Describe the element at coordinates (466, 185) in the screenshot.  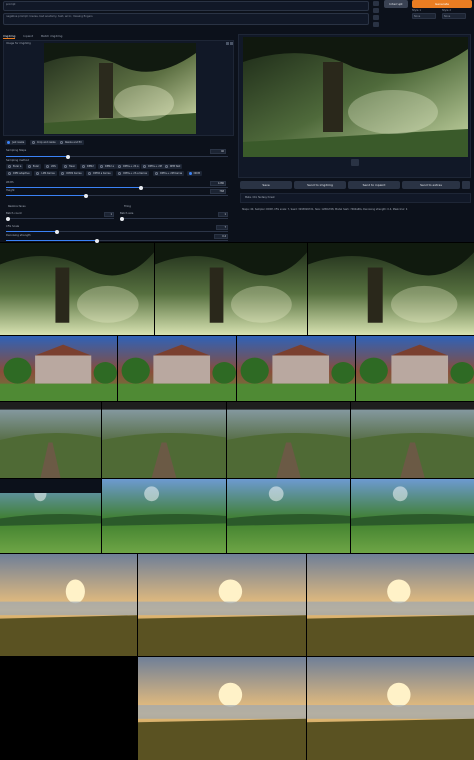
I see `more-icon` at that location.